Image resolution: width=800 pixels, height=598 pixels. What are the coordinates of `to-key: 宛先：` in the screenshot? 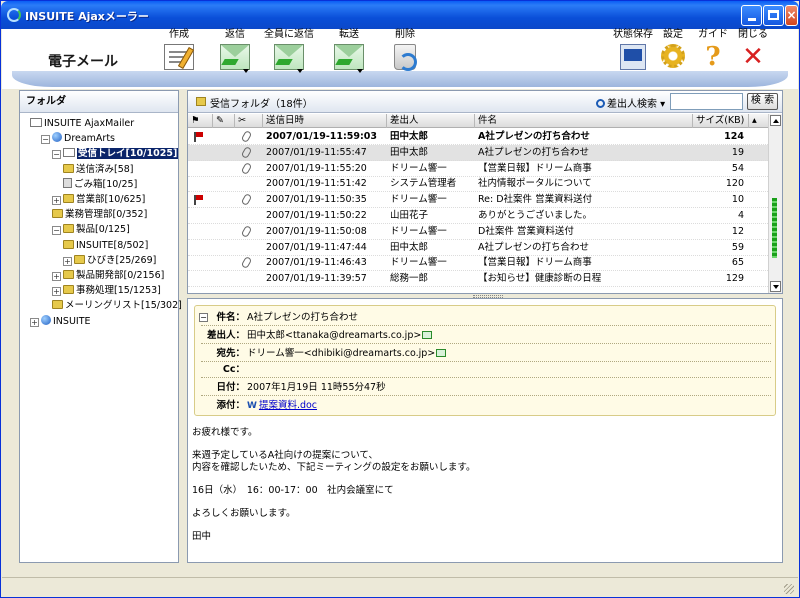 It's located at (230, 353).